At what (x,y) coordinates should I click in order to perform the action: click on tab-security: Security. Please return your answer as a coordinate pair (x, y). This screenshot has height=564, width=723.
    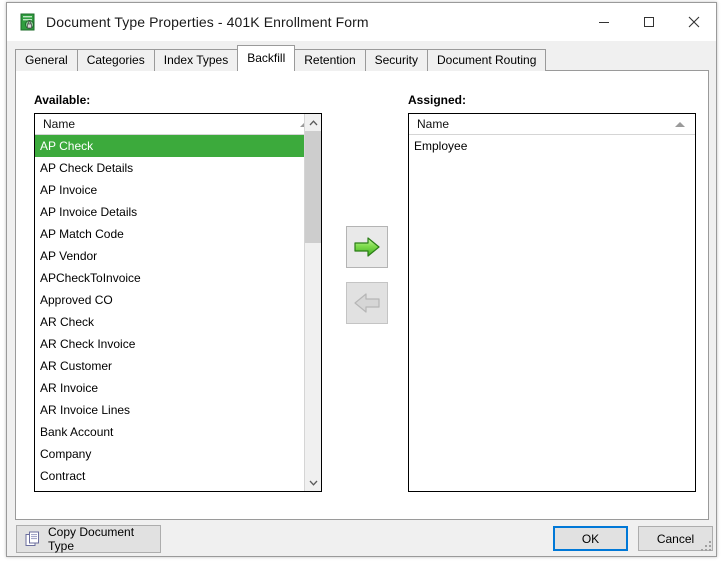
    Looking at the image, I should click on (396, 60).